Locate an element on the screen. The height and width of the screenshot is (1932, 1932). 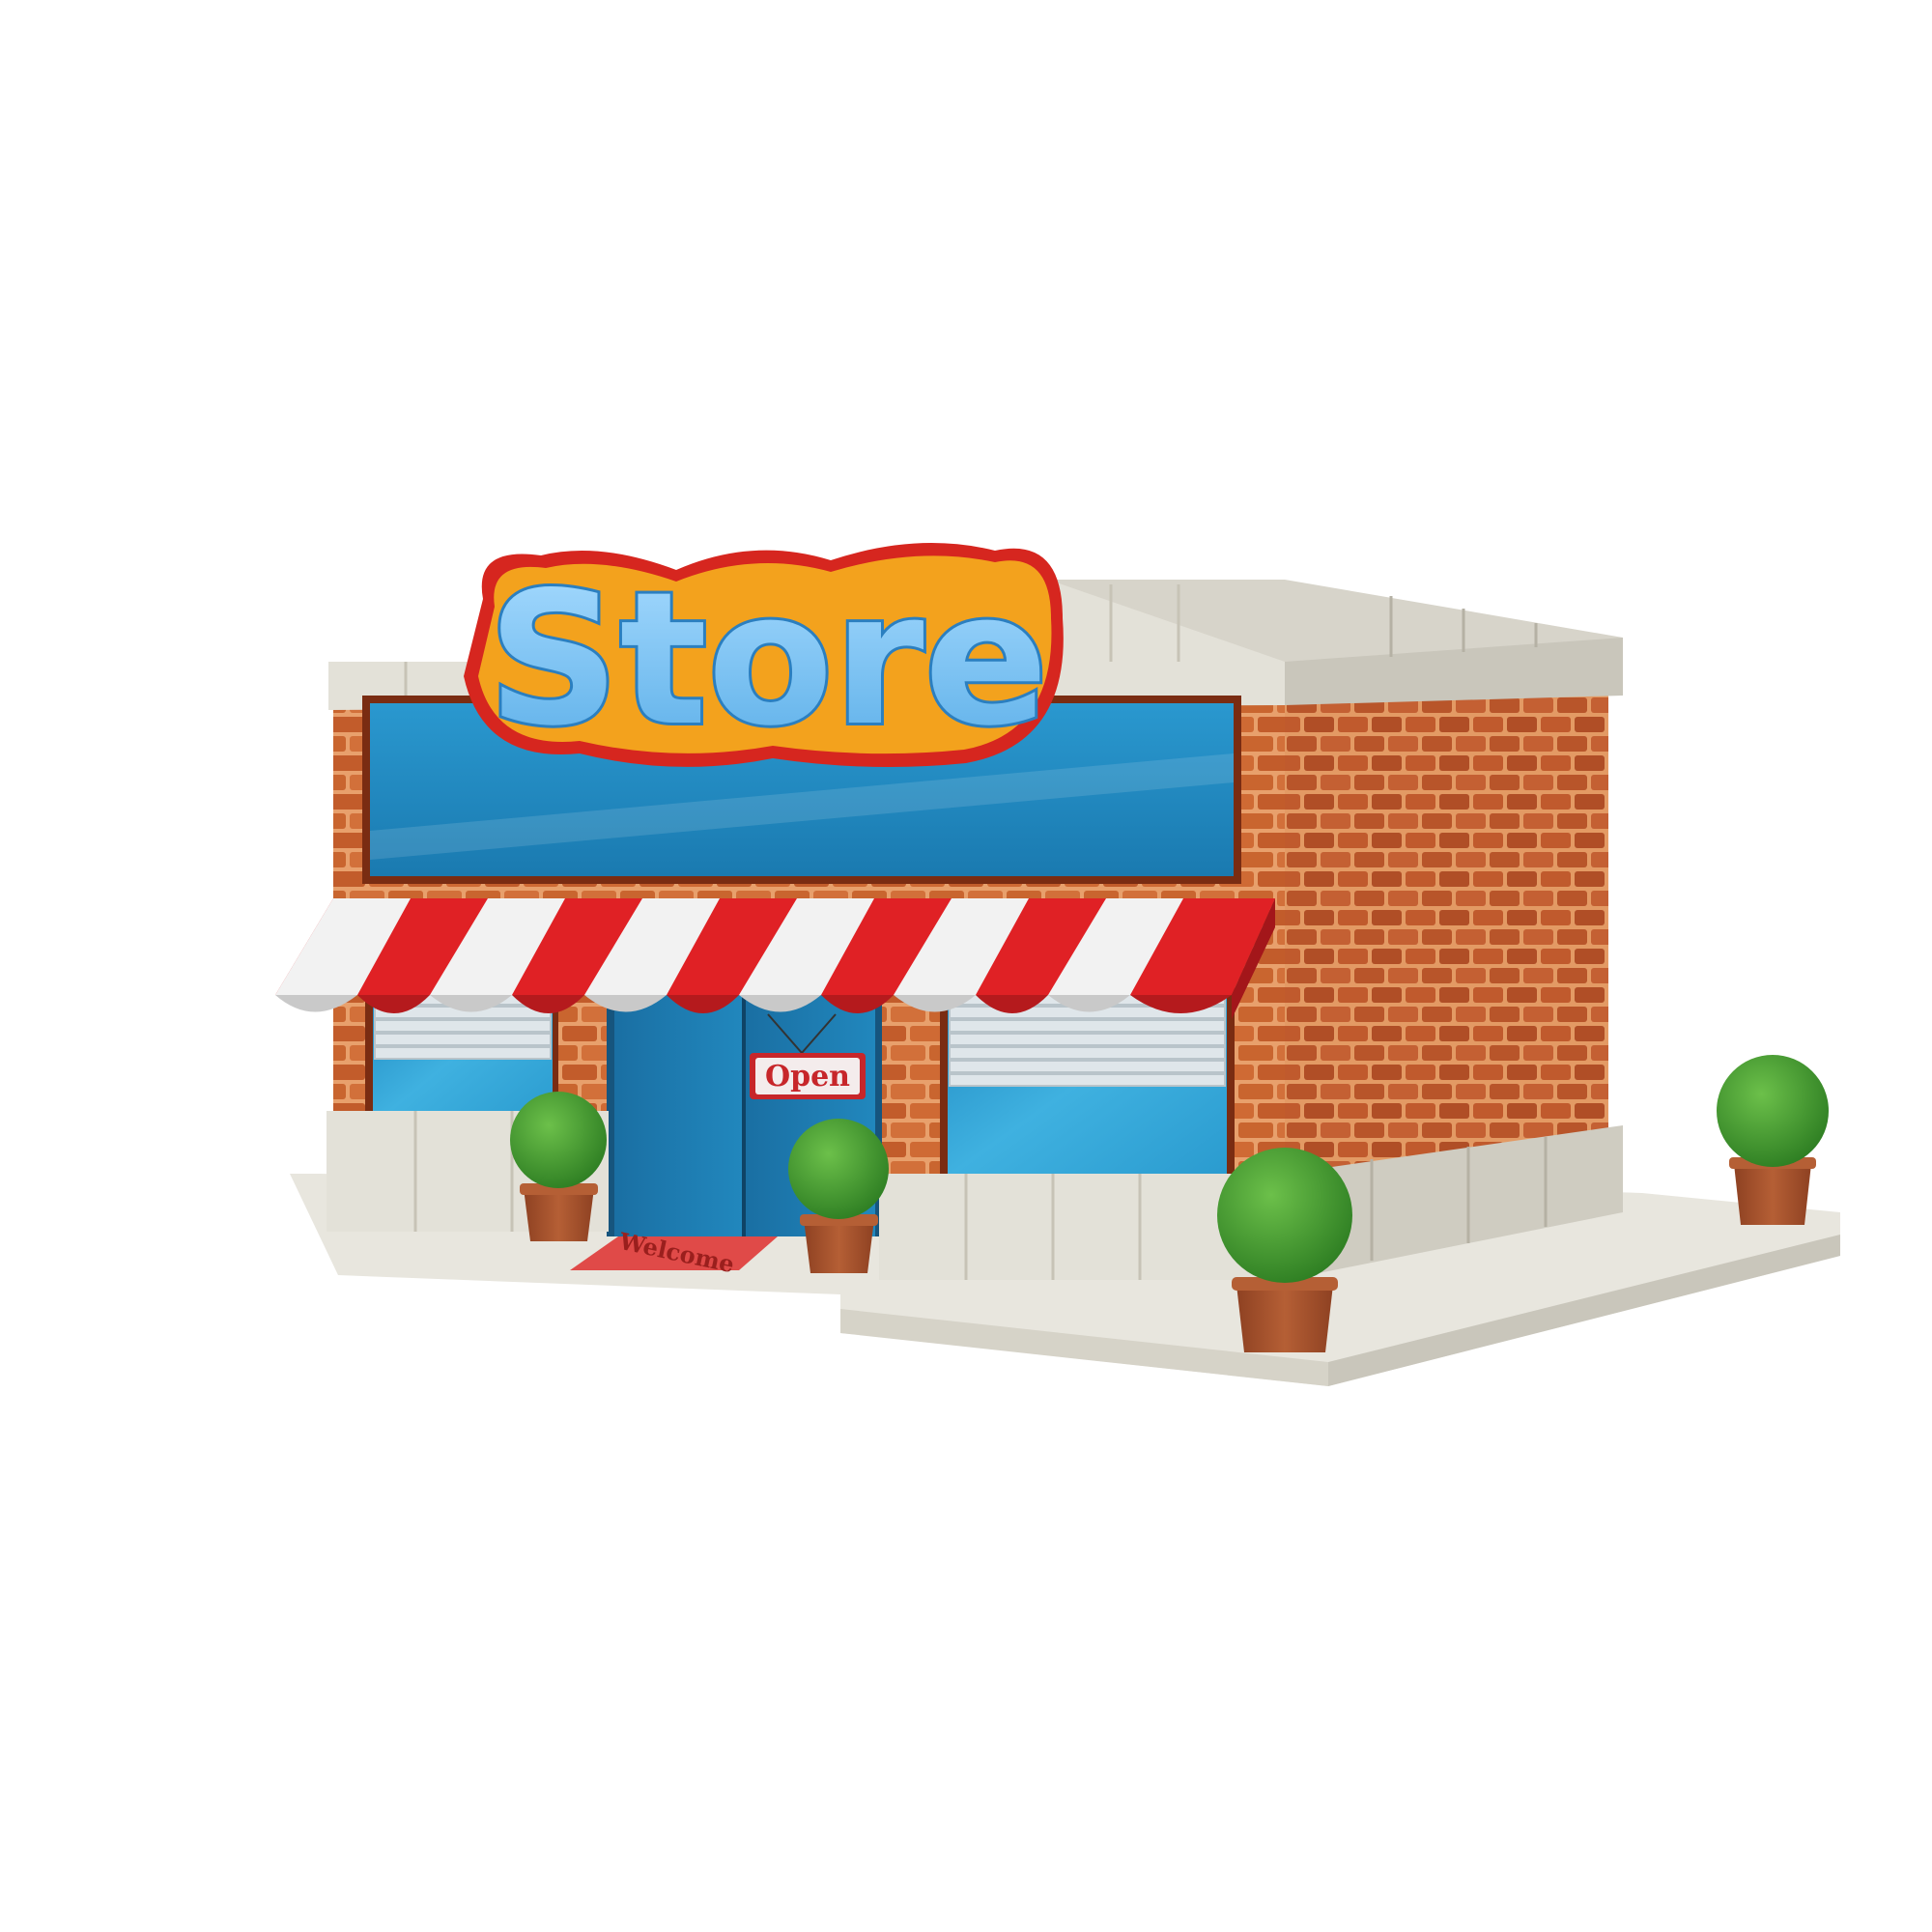
open-sign: Open is located at coordinates (808, 1076).